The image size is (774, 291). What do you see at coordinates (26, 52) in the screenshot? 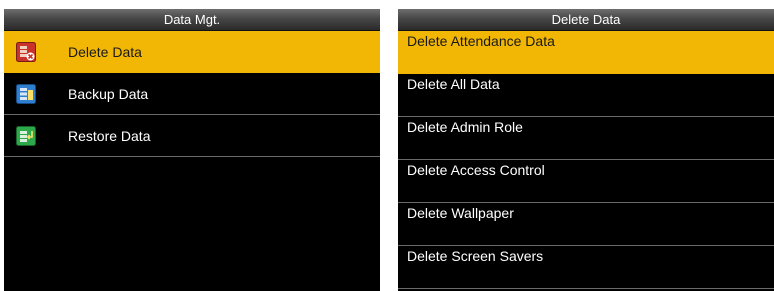
I see `delete-data-icon` at bounding box center [26, 52].